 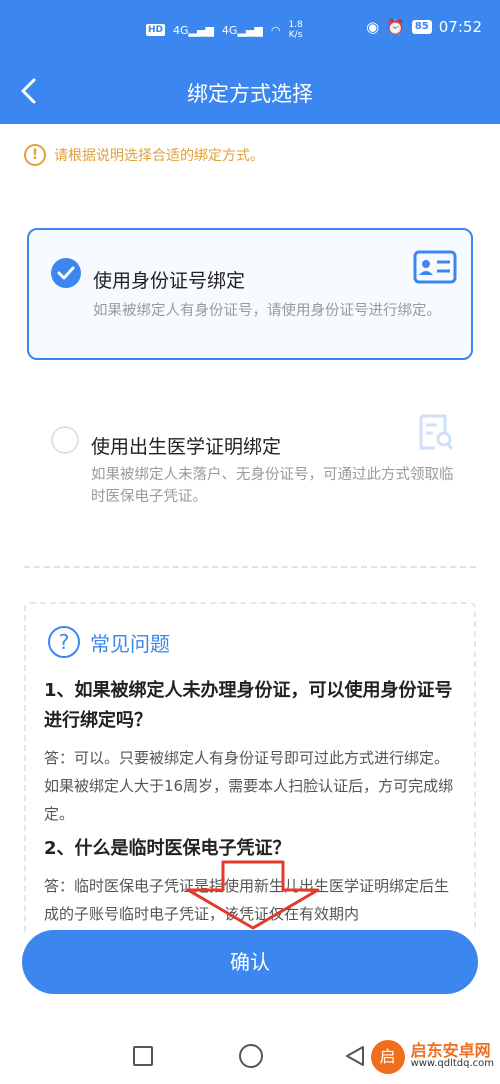 What do you see at coordinates (250, 294) in the screenshot?
I see `option-id-card: 使用身份证号绑定 如果被绑定人有身份证号，请使用身份证号进行绑定。` at bounding box center [250, 294].